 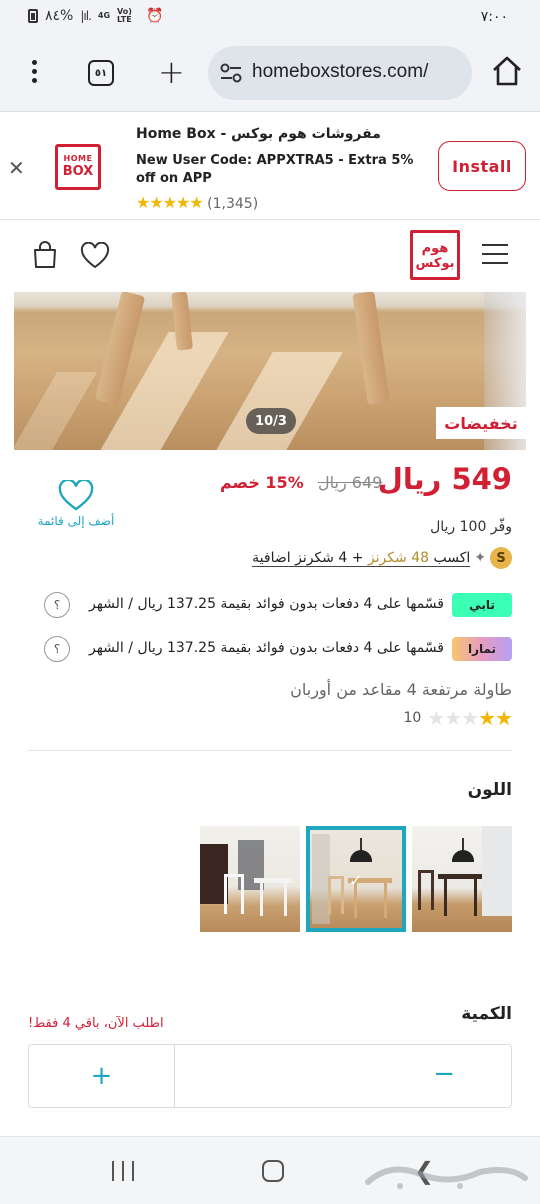 I want to click on quantity-decrease-button: −, so click(x=444, y=1074).